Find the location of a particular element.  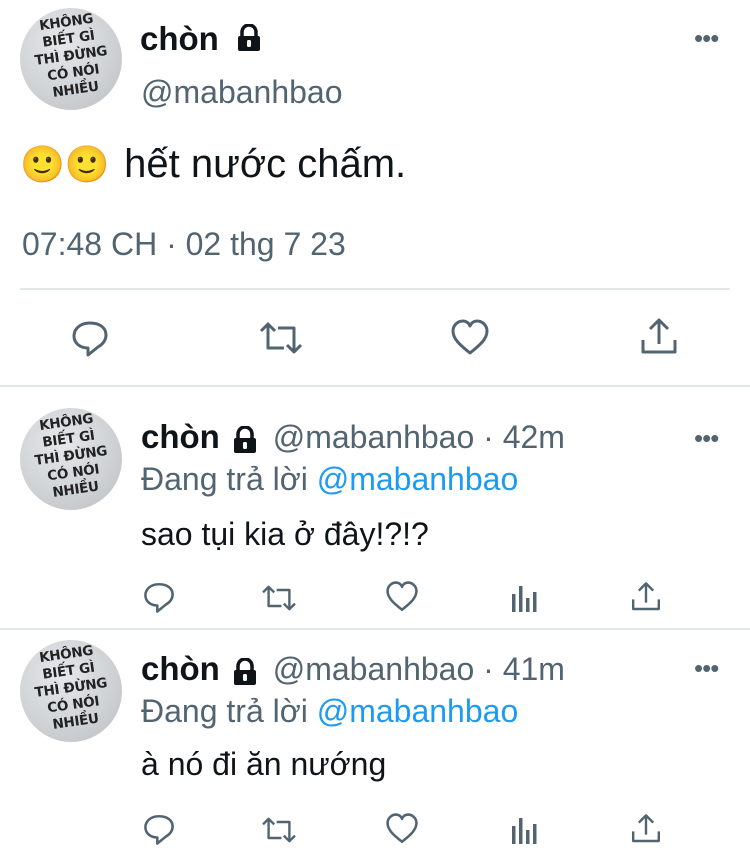

handle-time: @mabanhbao · 41m is located at coordinates (419, 669).